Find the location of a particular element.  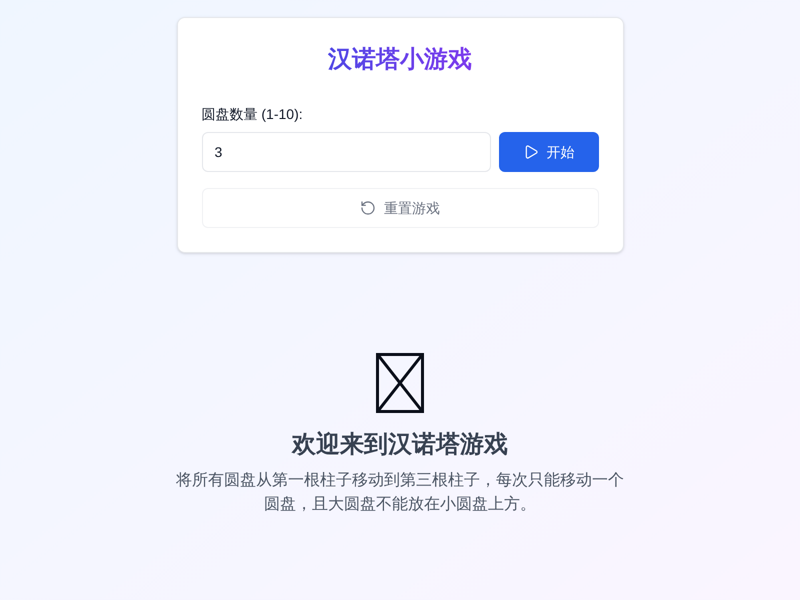

disk-count-label: 圆盘数量 (1-10): is located at coordinates (252, 114).